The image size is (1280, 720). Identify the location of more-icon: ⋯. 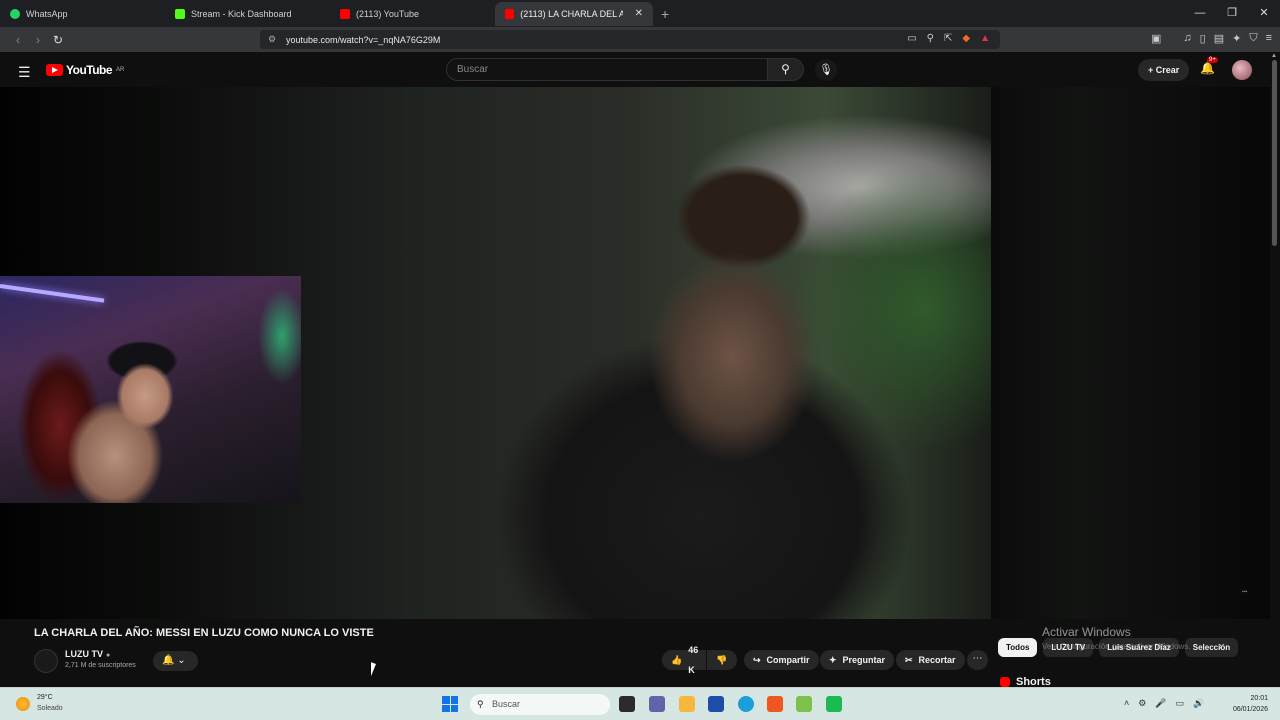
(977, 658).